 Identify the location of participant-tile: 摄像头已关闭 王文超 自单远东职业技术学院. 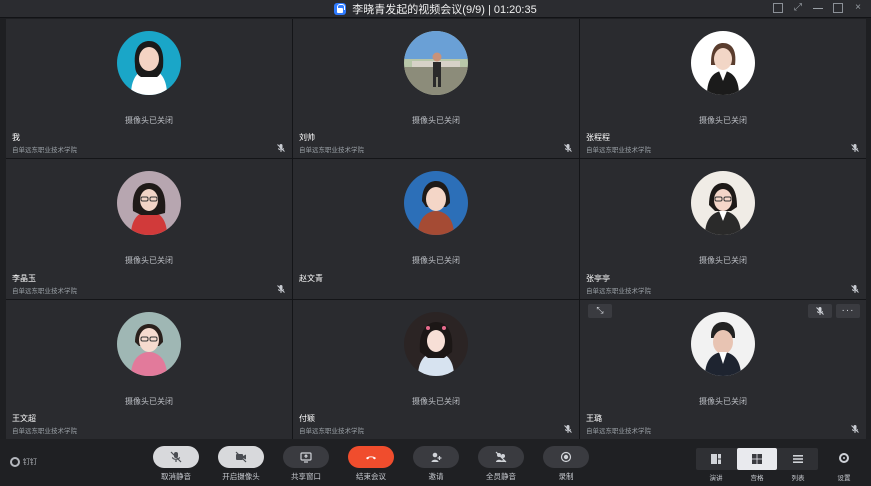
(149, 369).